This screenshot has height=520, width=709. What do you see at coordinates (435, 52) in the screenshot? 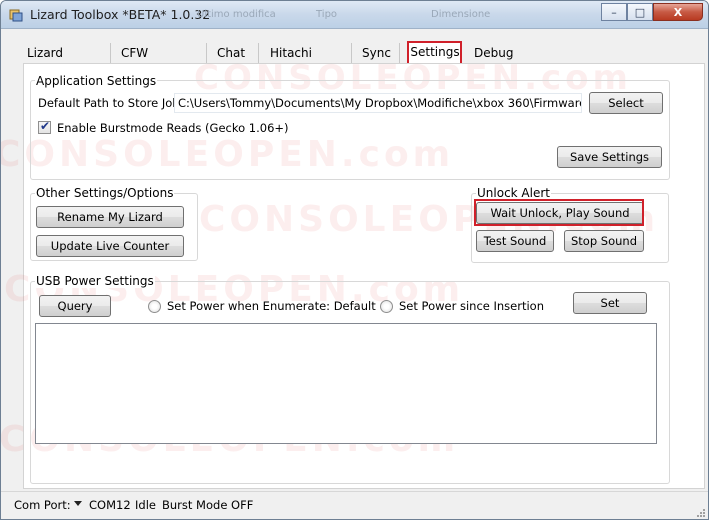
I see `tab-settings: Settings` at bounding box center [435, 52].